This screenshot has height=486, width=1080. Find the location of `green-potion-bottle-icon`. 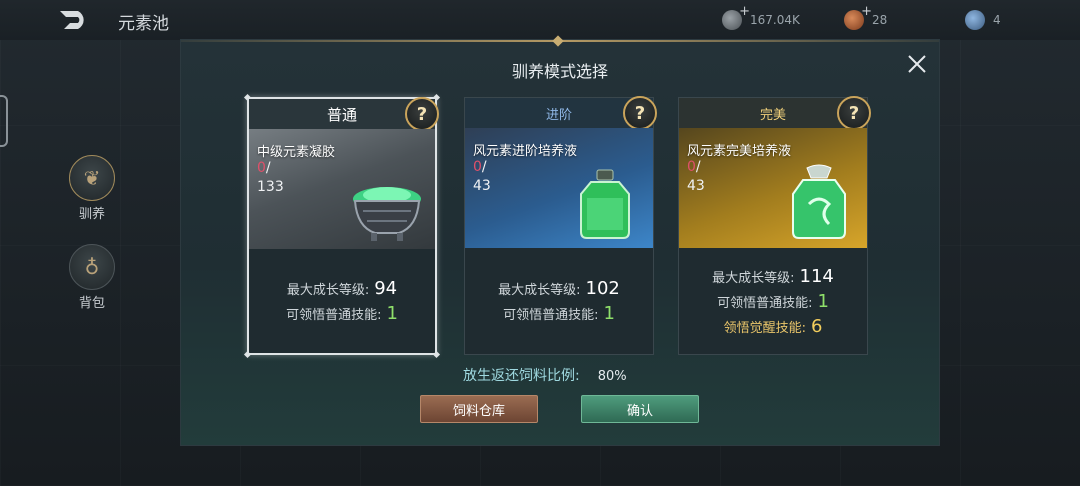

green-potion-bottle-icon is located at coordinates (605, 204).